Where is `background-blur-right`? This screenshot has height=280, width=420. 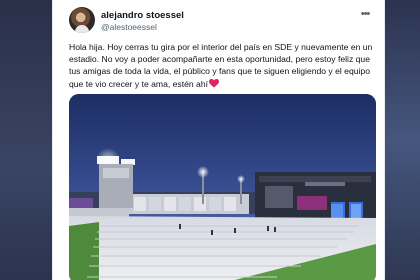
background-blur-right is located at coordinates (402, 140).